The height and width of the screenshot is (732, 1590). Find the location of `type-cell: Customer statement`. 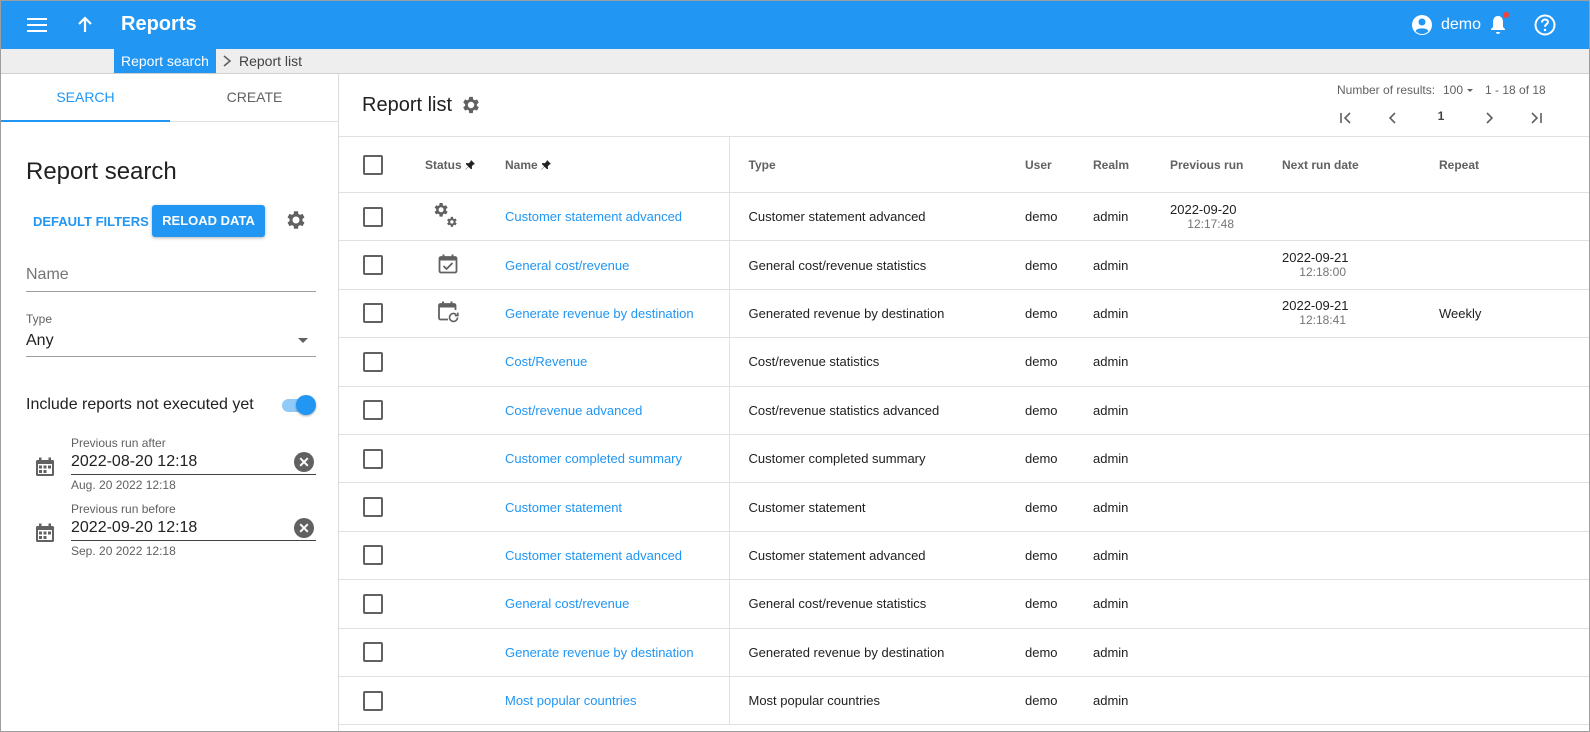

type-cell: Customer statement is located at coordinates (877, 507).